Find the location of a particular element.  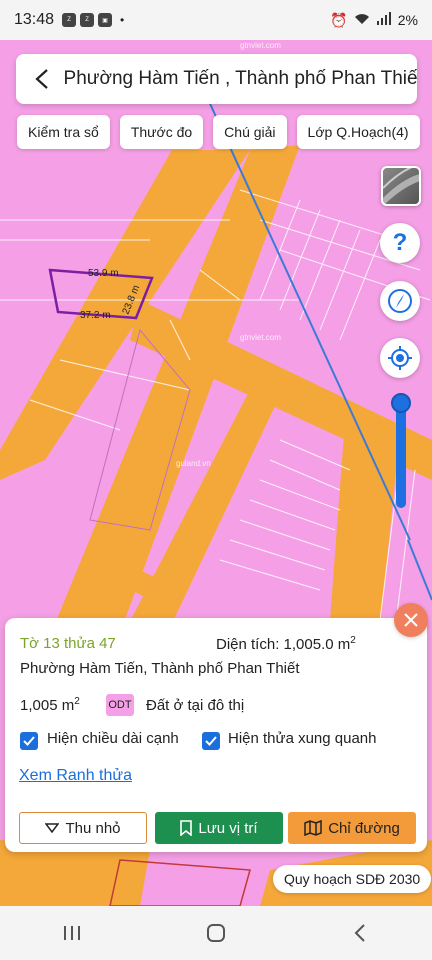

location-header: Phường Hàm Tiến , Thành phố Phan Thiết is located at coordinates (216, 79).